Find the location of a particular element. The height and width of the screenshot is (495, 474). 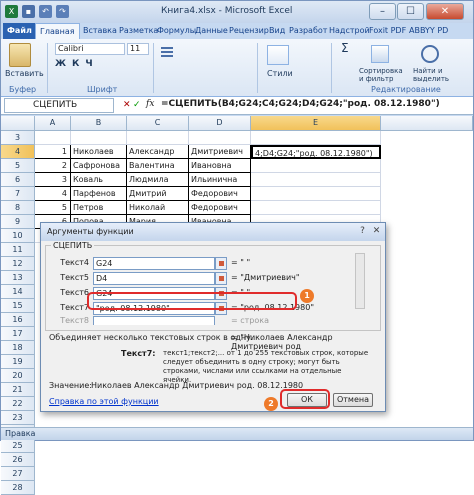

cell-e3 is located at coordinates (316, 138).